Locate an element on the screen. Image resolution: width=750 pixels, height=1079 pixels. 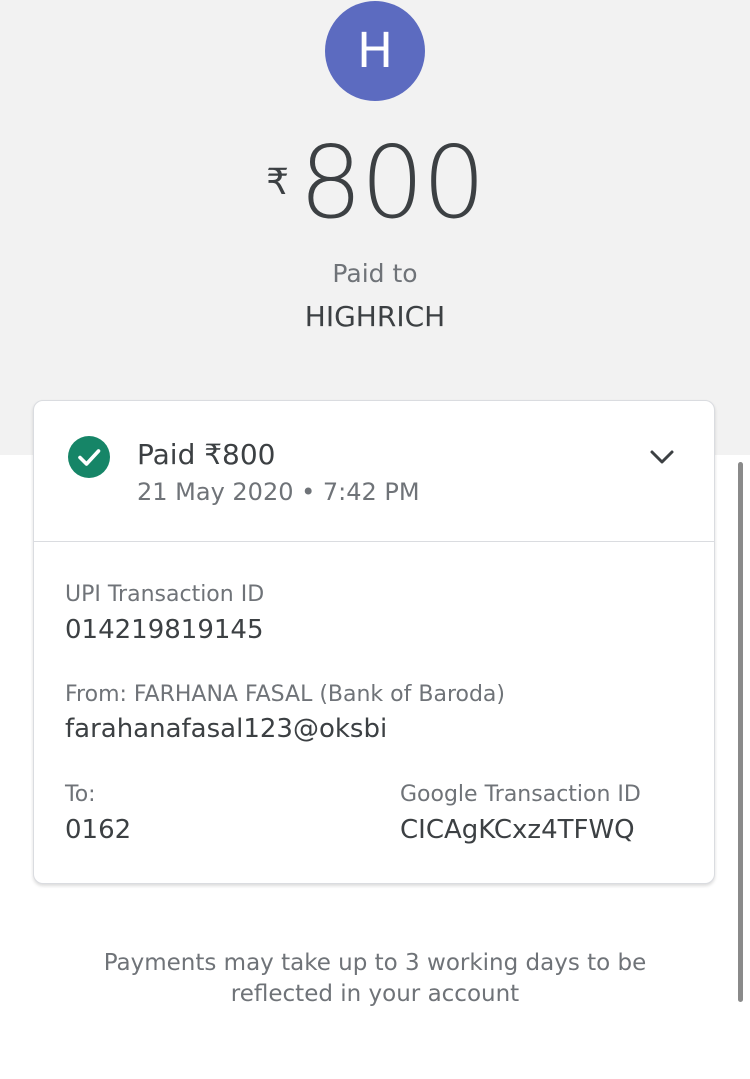
avatar: H is located at coordinates (375, 51).